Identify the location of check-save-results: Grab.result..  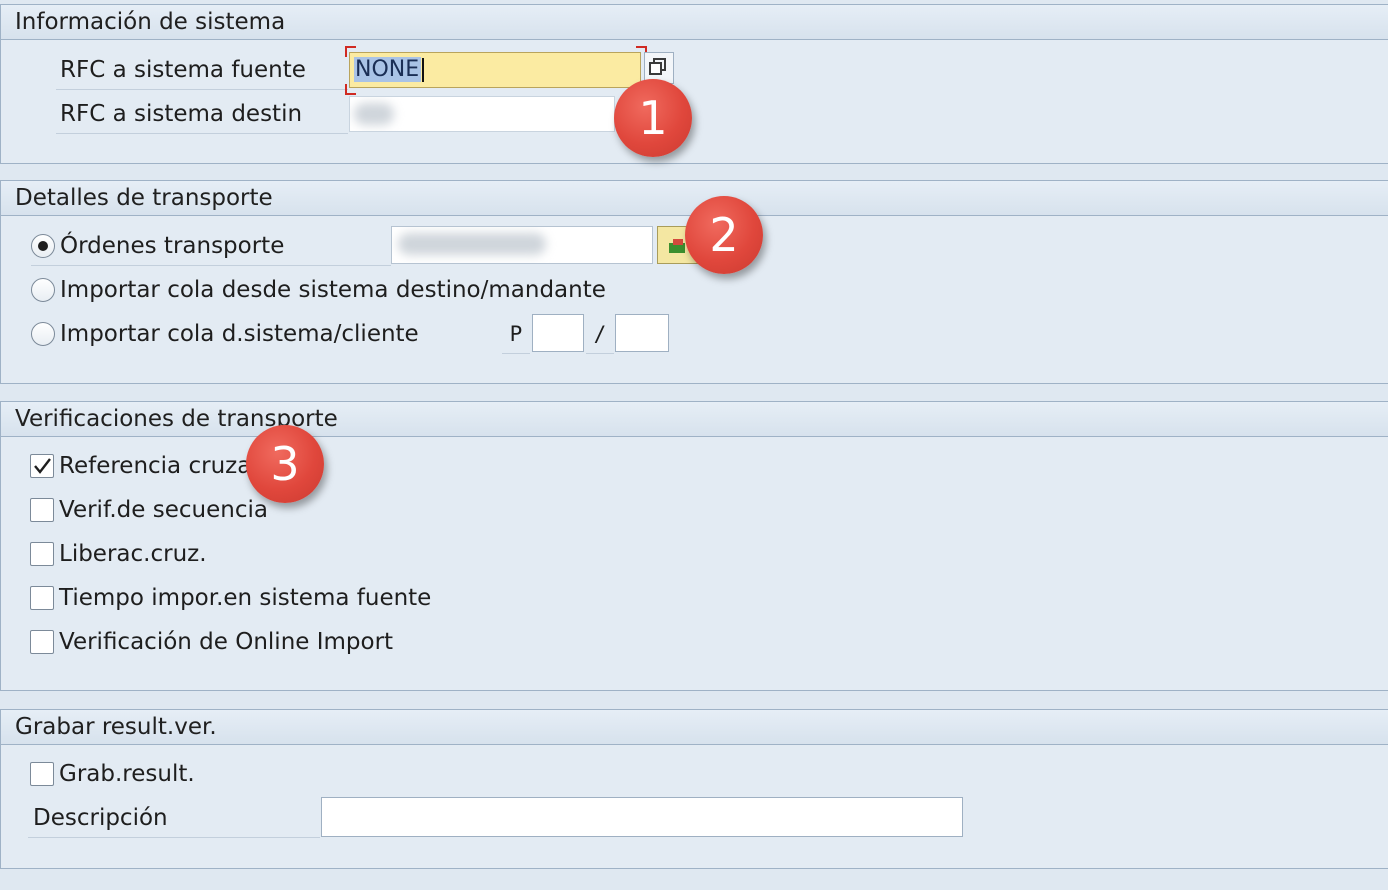
(130, 774).